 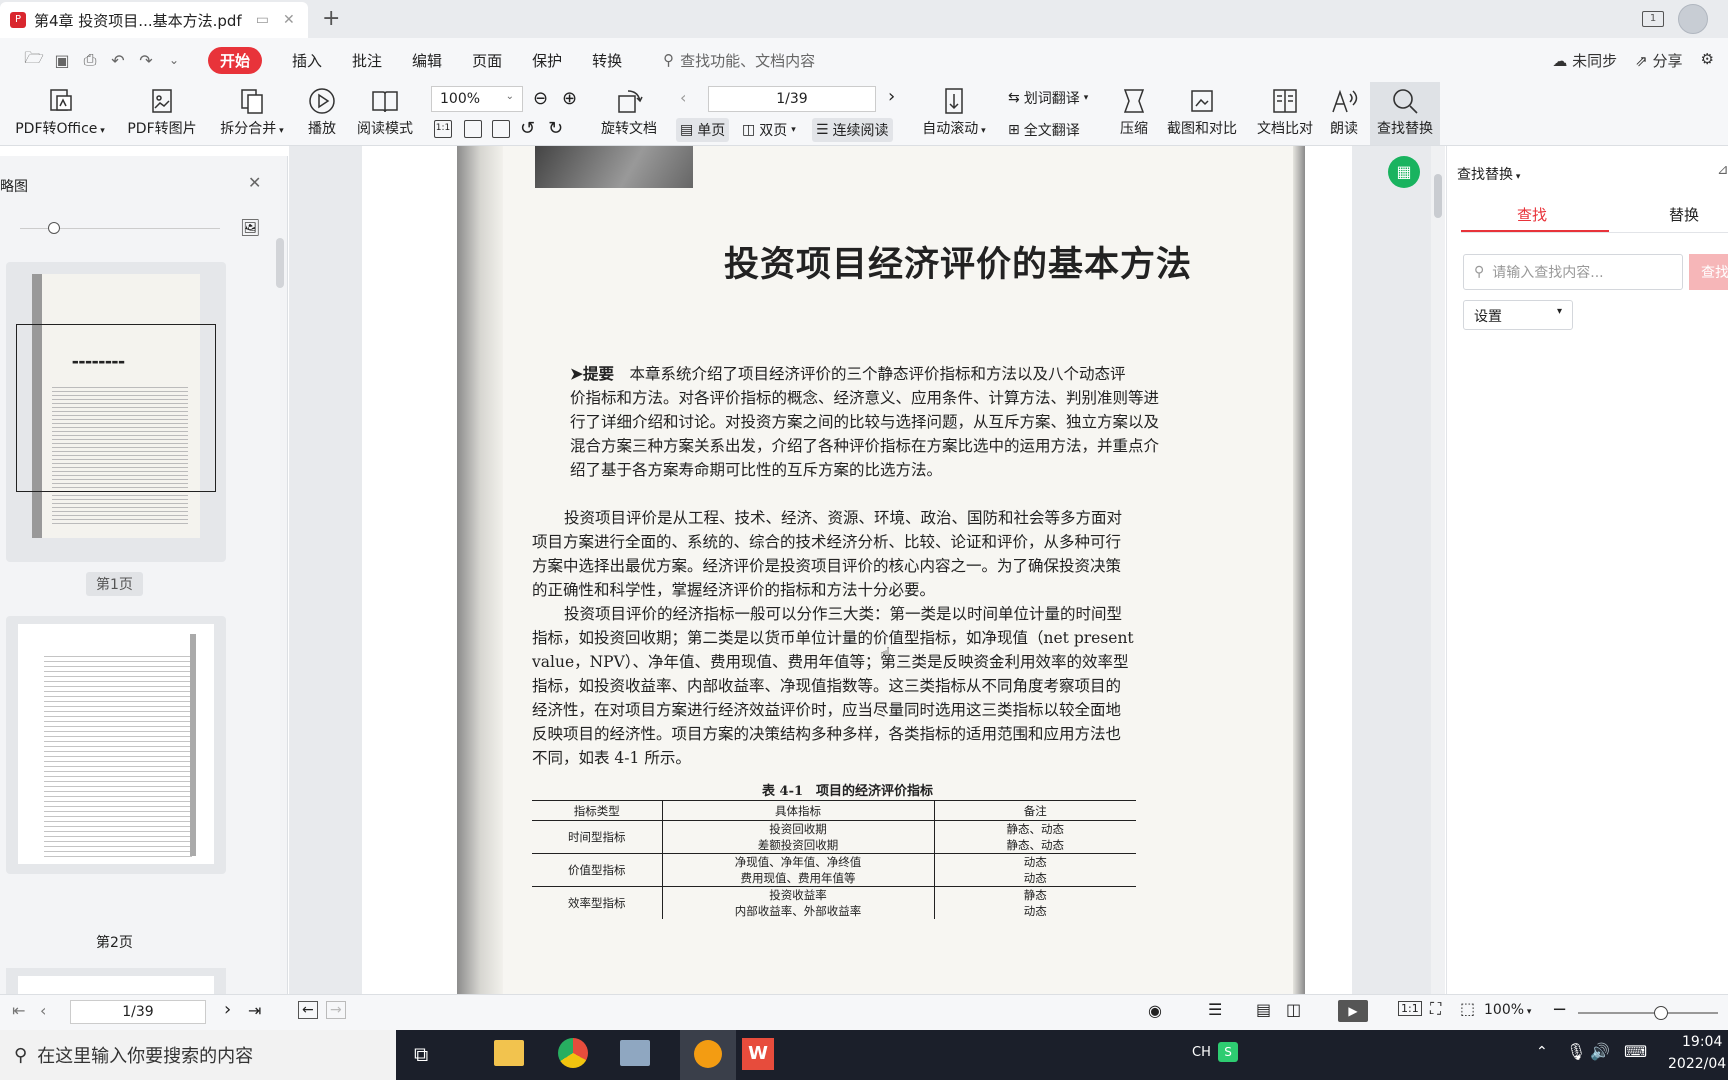 What do you see at coordinates (62, 60) in the screenshot?
I see `save-icon: ▣` at bounding box center [62, 60].